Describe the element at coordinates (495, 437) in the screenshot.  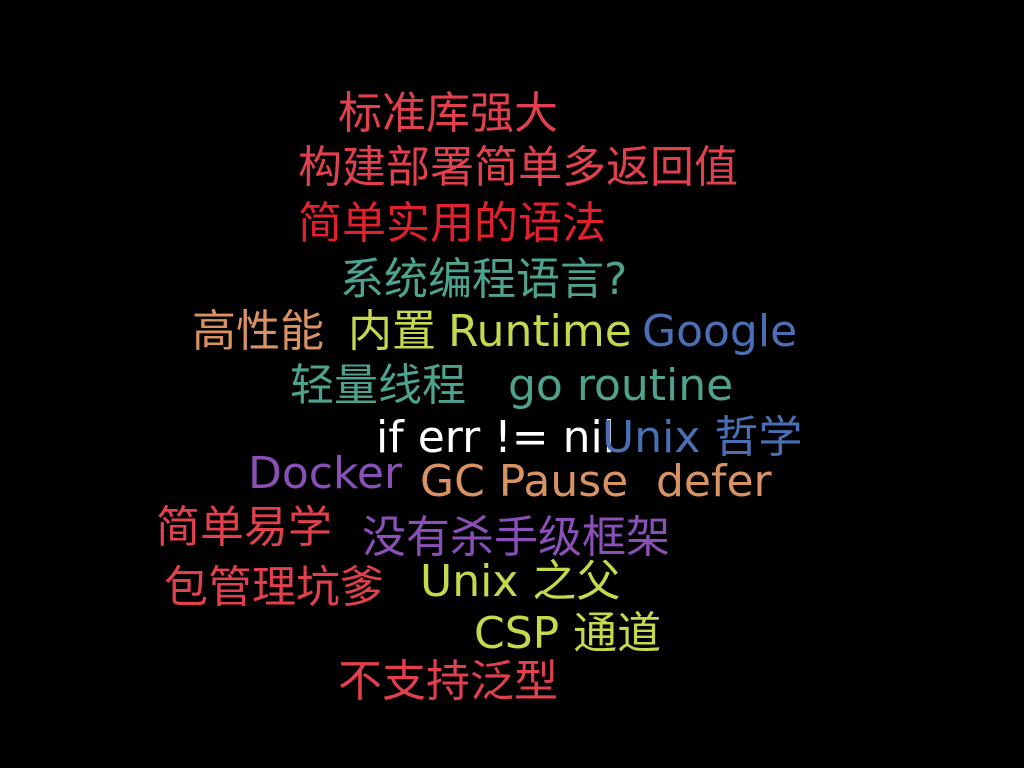
I see `word-if-err: if err != nil` at that location.